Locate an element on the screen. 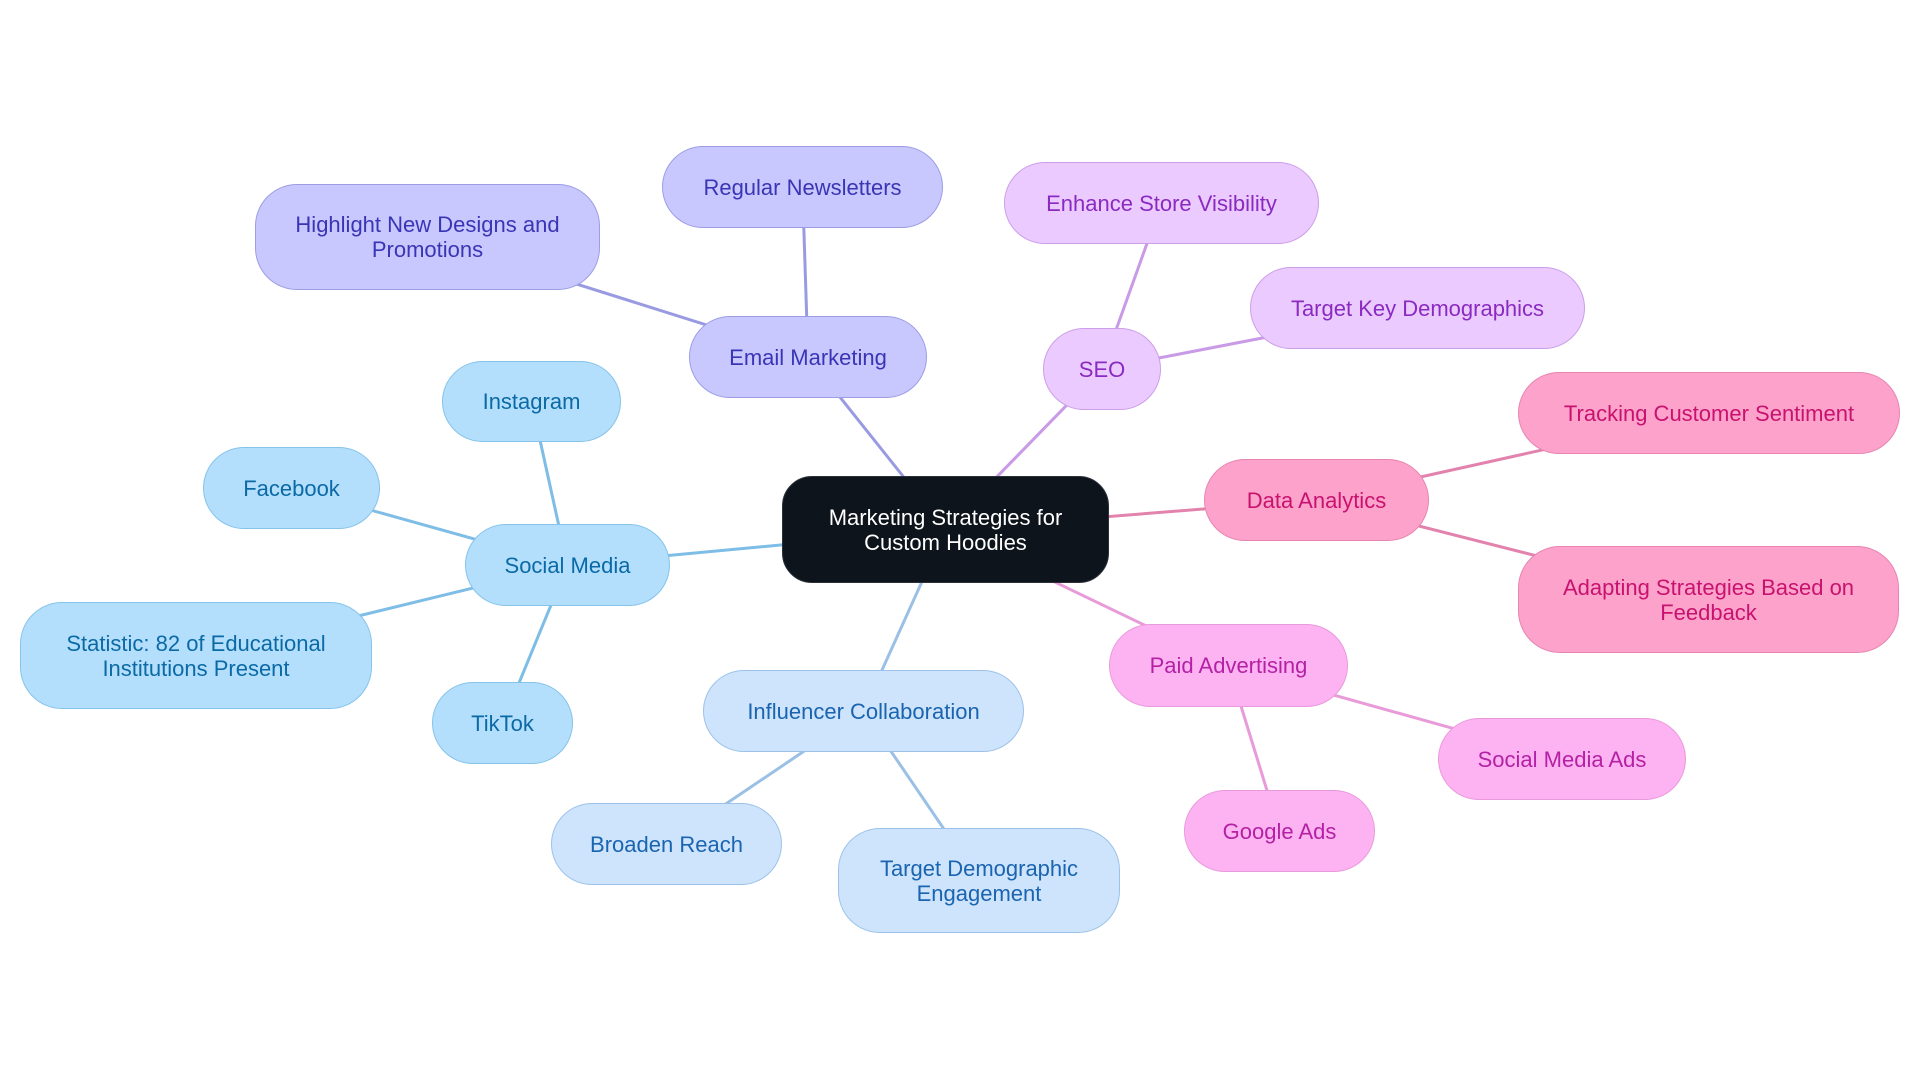 This screenshot has width=1920, height=1083. leaf-broaden-reach: Broaden Reach is located at coordinates (666, 844).